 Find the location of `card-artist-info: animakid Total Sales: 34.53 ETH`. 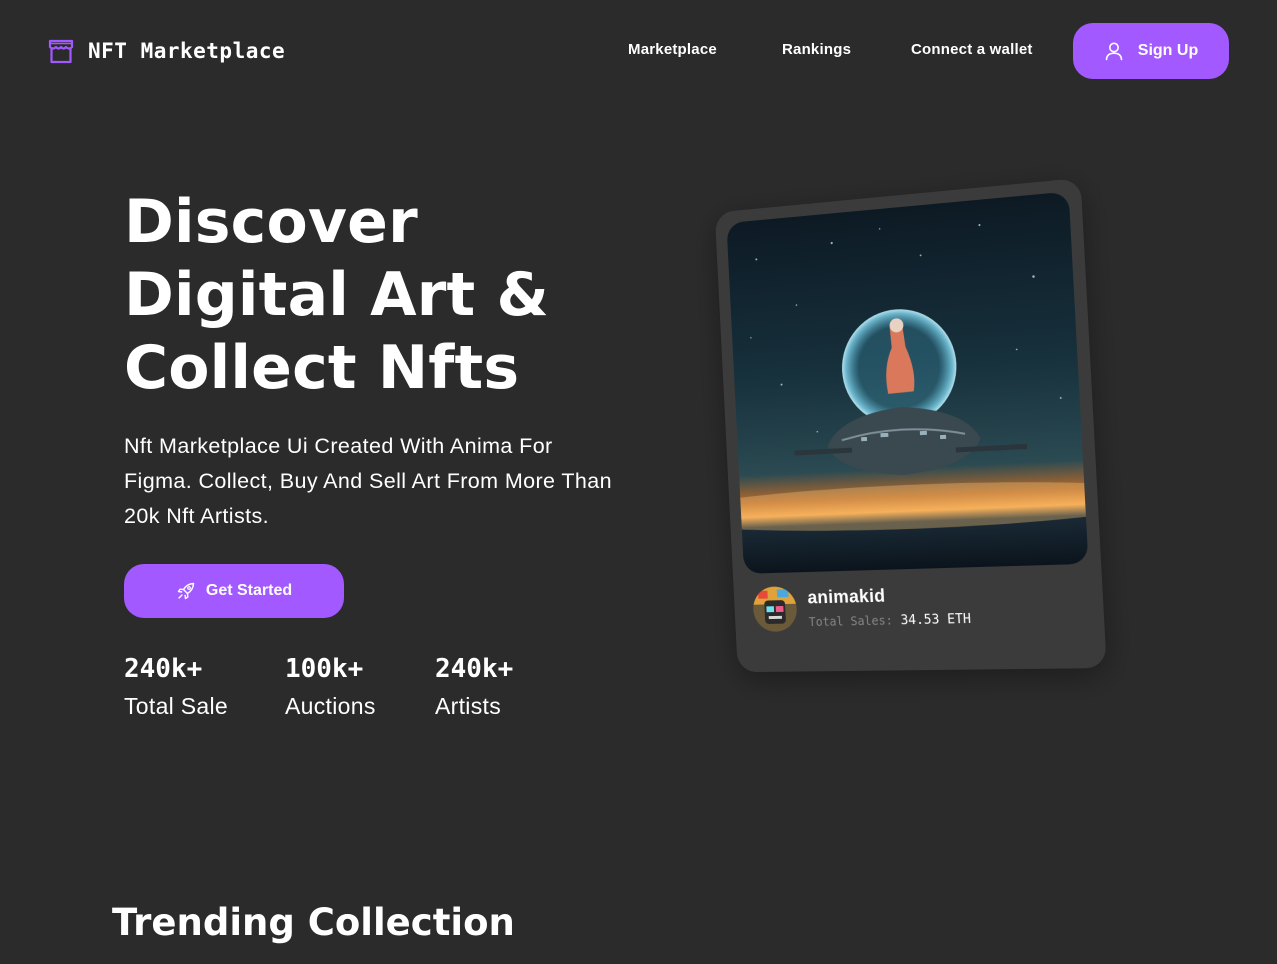

card-artist-info: animakid Total Sales: 34.53 ETH is located at coordinates (861, 606).